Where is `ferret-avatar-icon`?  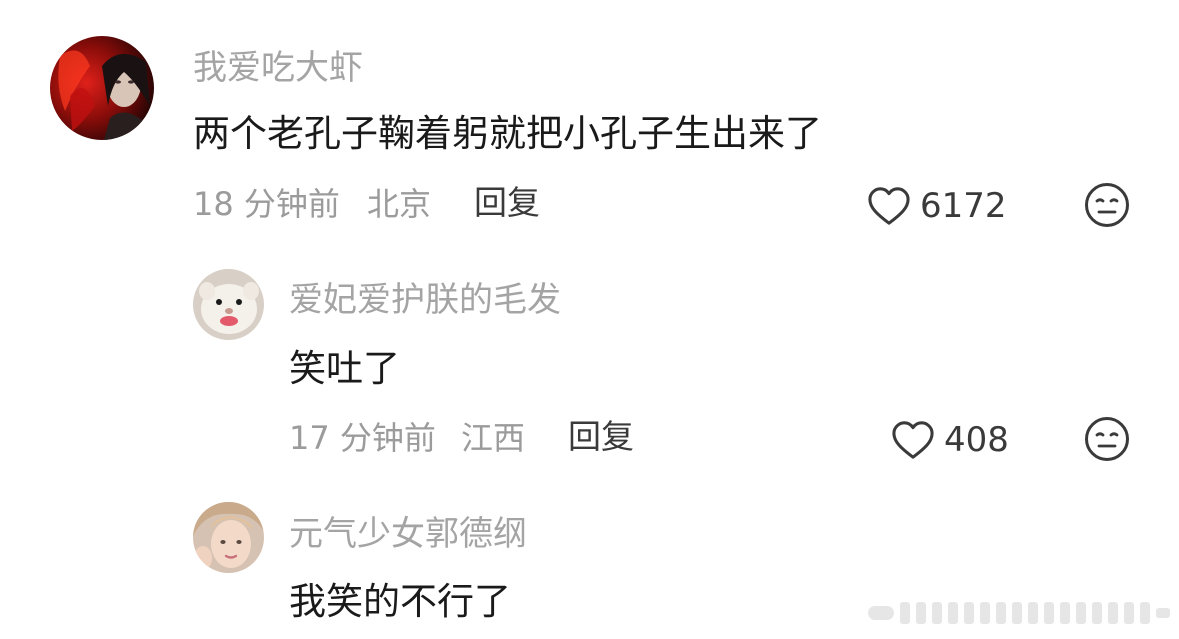 ferret-avatar-icon is located at coordinates (228, 304).